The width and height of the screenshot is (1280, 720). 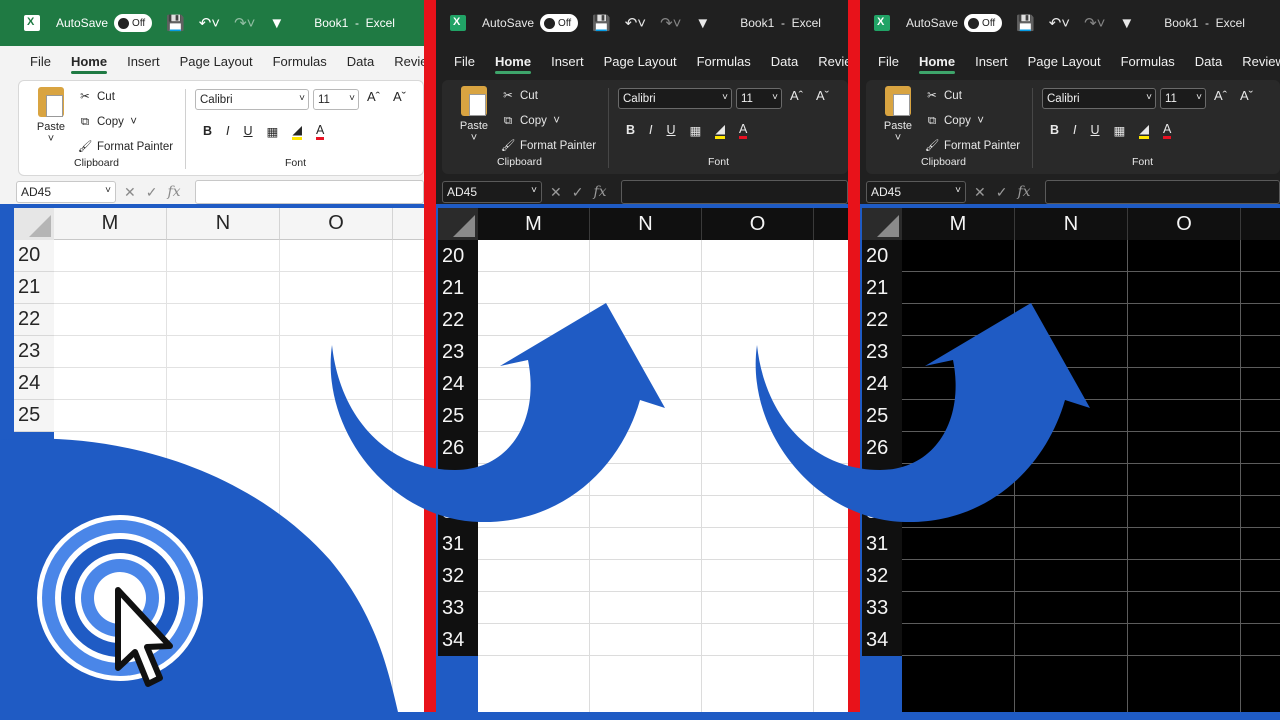 I want to click on bold-button: B, so click(x=207, y=131).